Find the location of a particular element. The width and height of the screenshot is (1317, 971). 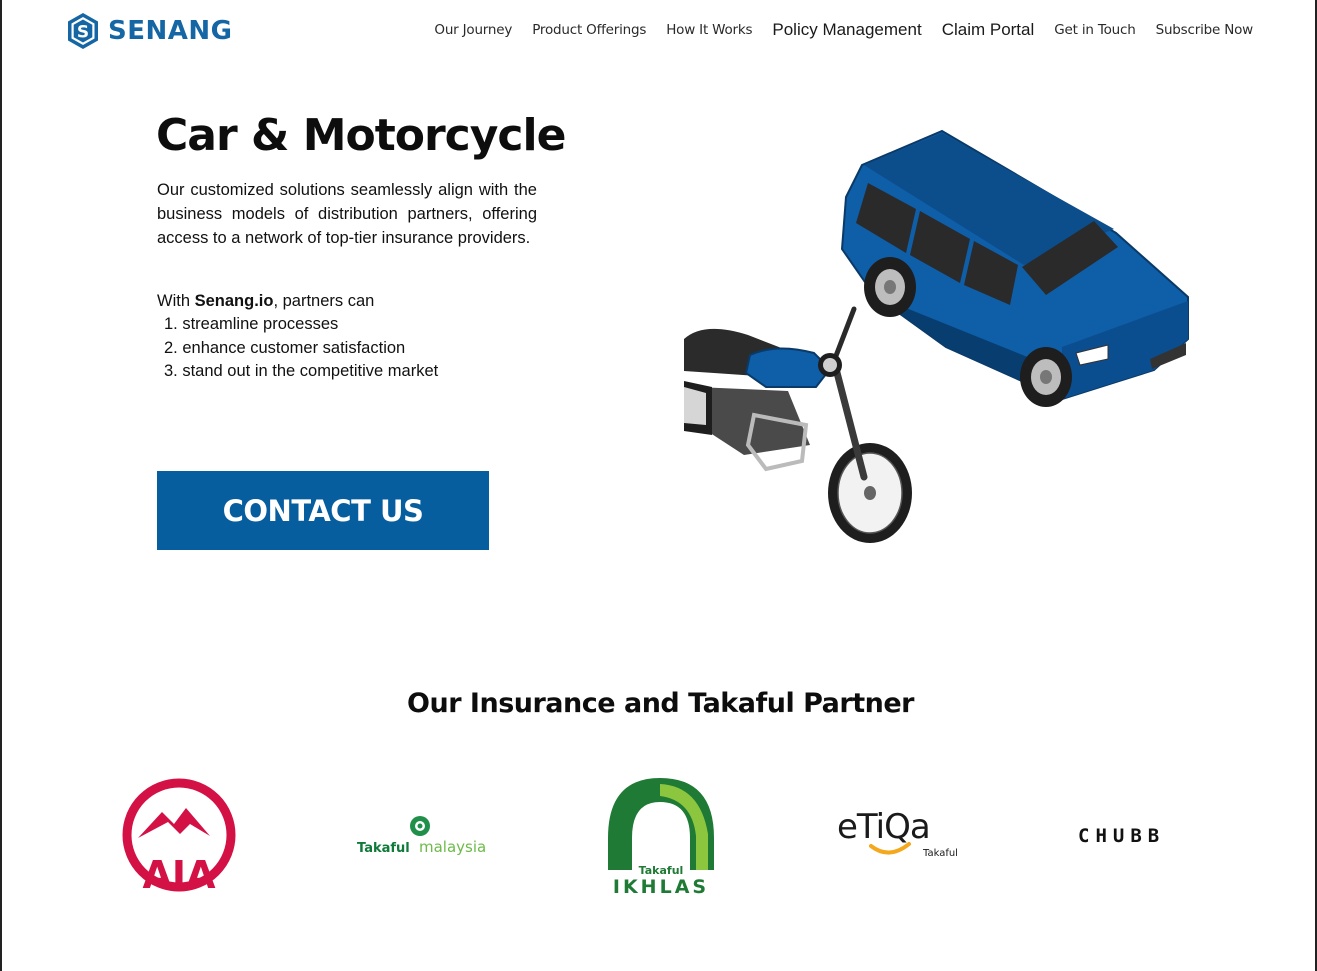

takaful-ikhlas-logo-icon: Takaful IKHLAS is located at coordinates (661, 838).